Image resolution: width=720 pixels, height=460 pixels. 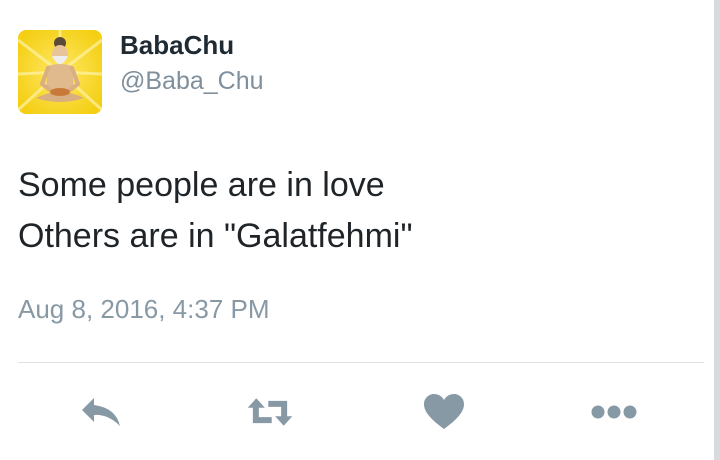 I want to click on tweet-line: Some people are in love, so click(x=201, y=185).